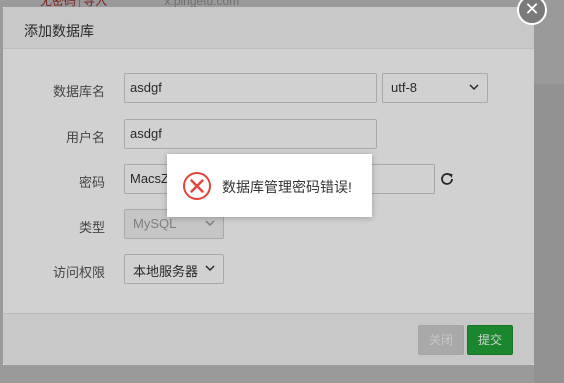 This screenshot has width=564, height=383. I want to click on dialog-header: 添加数据库, so click(268, 28).